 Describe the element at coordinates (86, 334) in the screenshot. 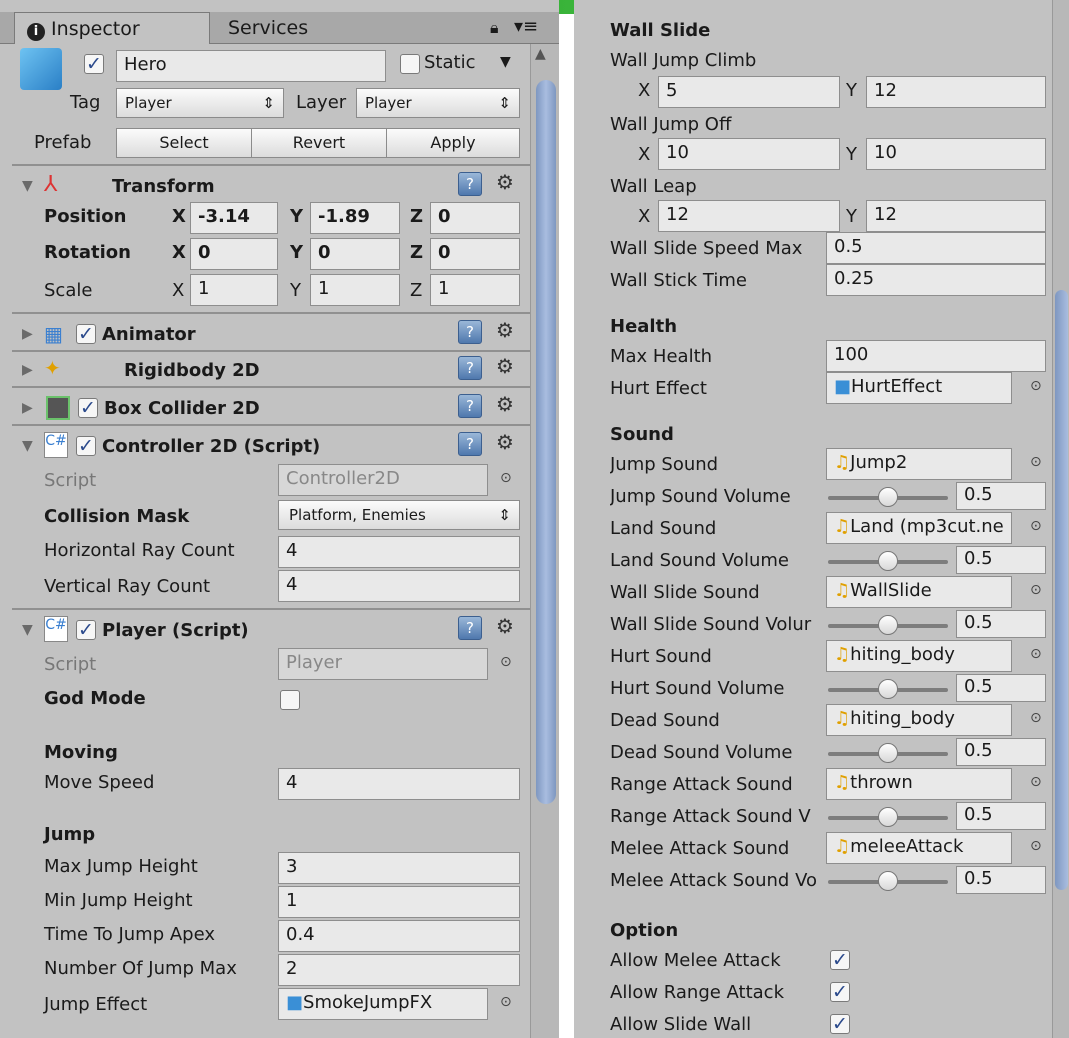

I see `animator-enabled-checkbox: ✓` at that location.